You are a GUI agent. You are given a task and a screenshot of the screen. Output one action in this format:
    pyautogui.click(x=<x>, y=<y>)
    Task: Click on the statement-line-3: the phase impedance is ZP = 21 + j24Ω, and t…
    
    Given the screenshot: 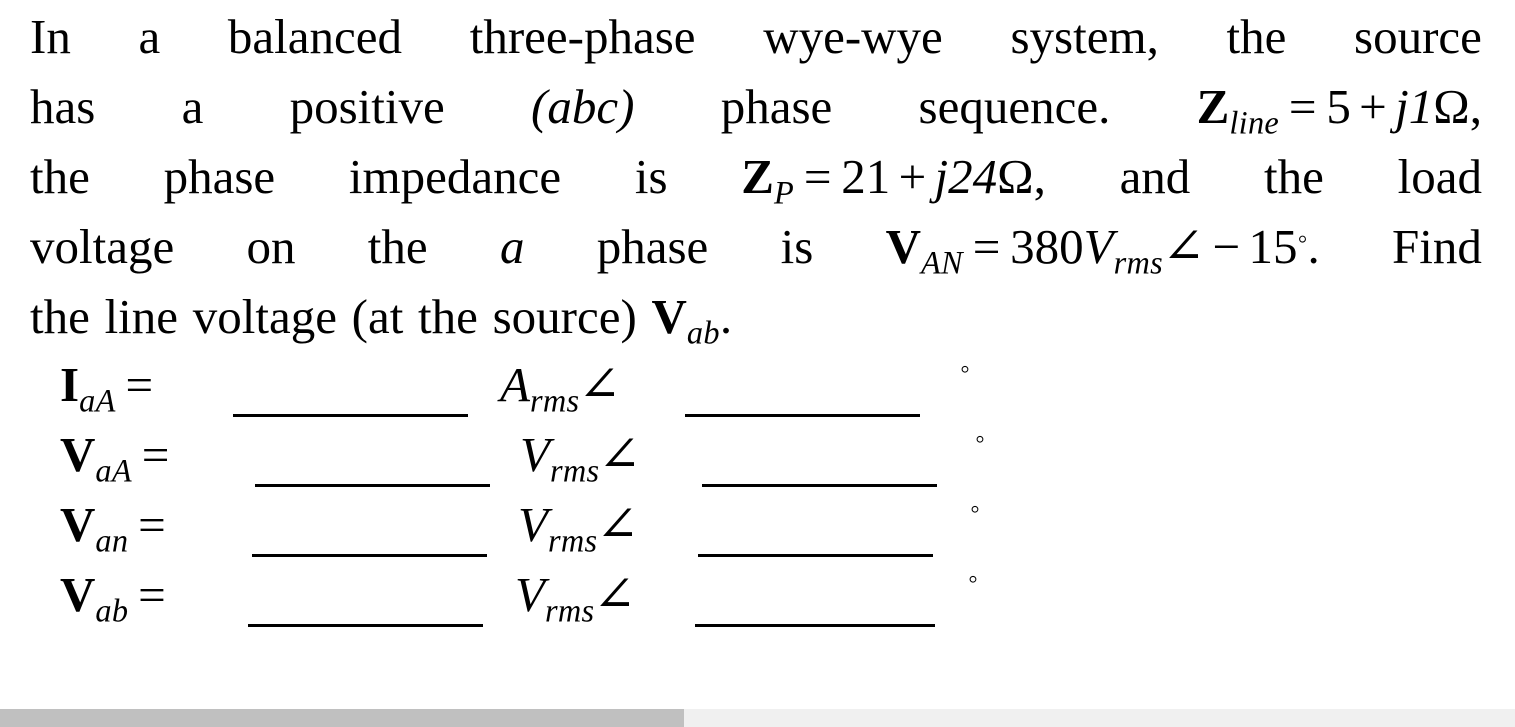 What is the action you would take?
    pyautogui.click(x=756, y=177)
    